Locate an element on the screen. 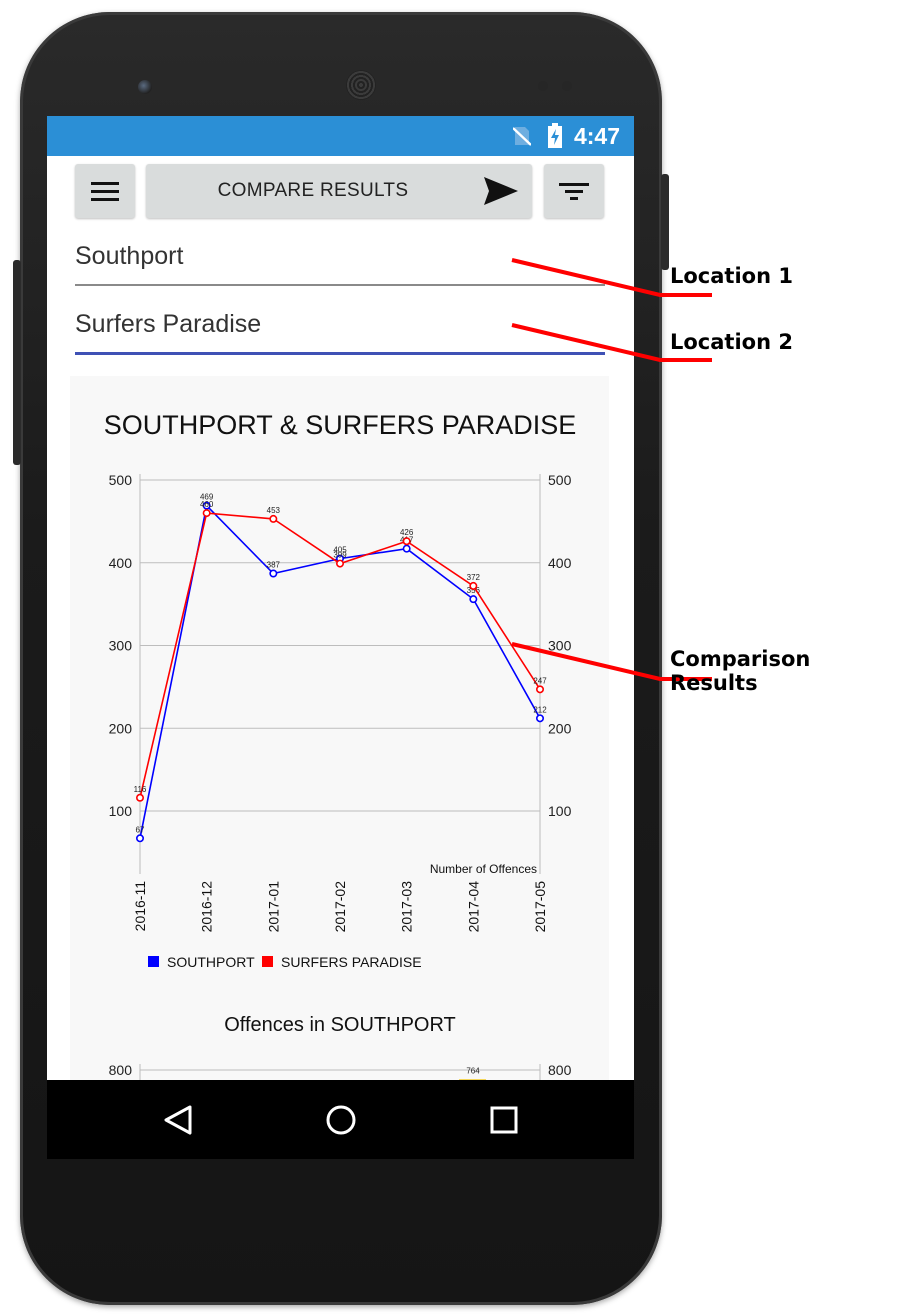 The image size is (900, 1315). location1-annotation: Location 1 is located at coordinates (731, 276).